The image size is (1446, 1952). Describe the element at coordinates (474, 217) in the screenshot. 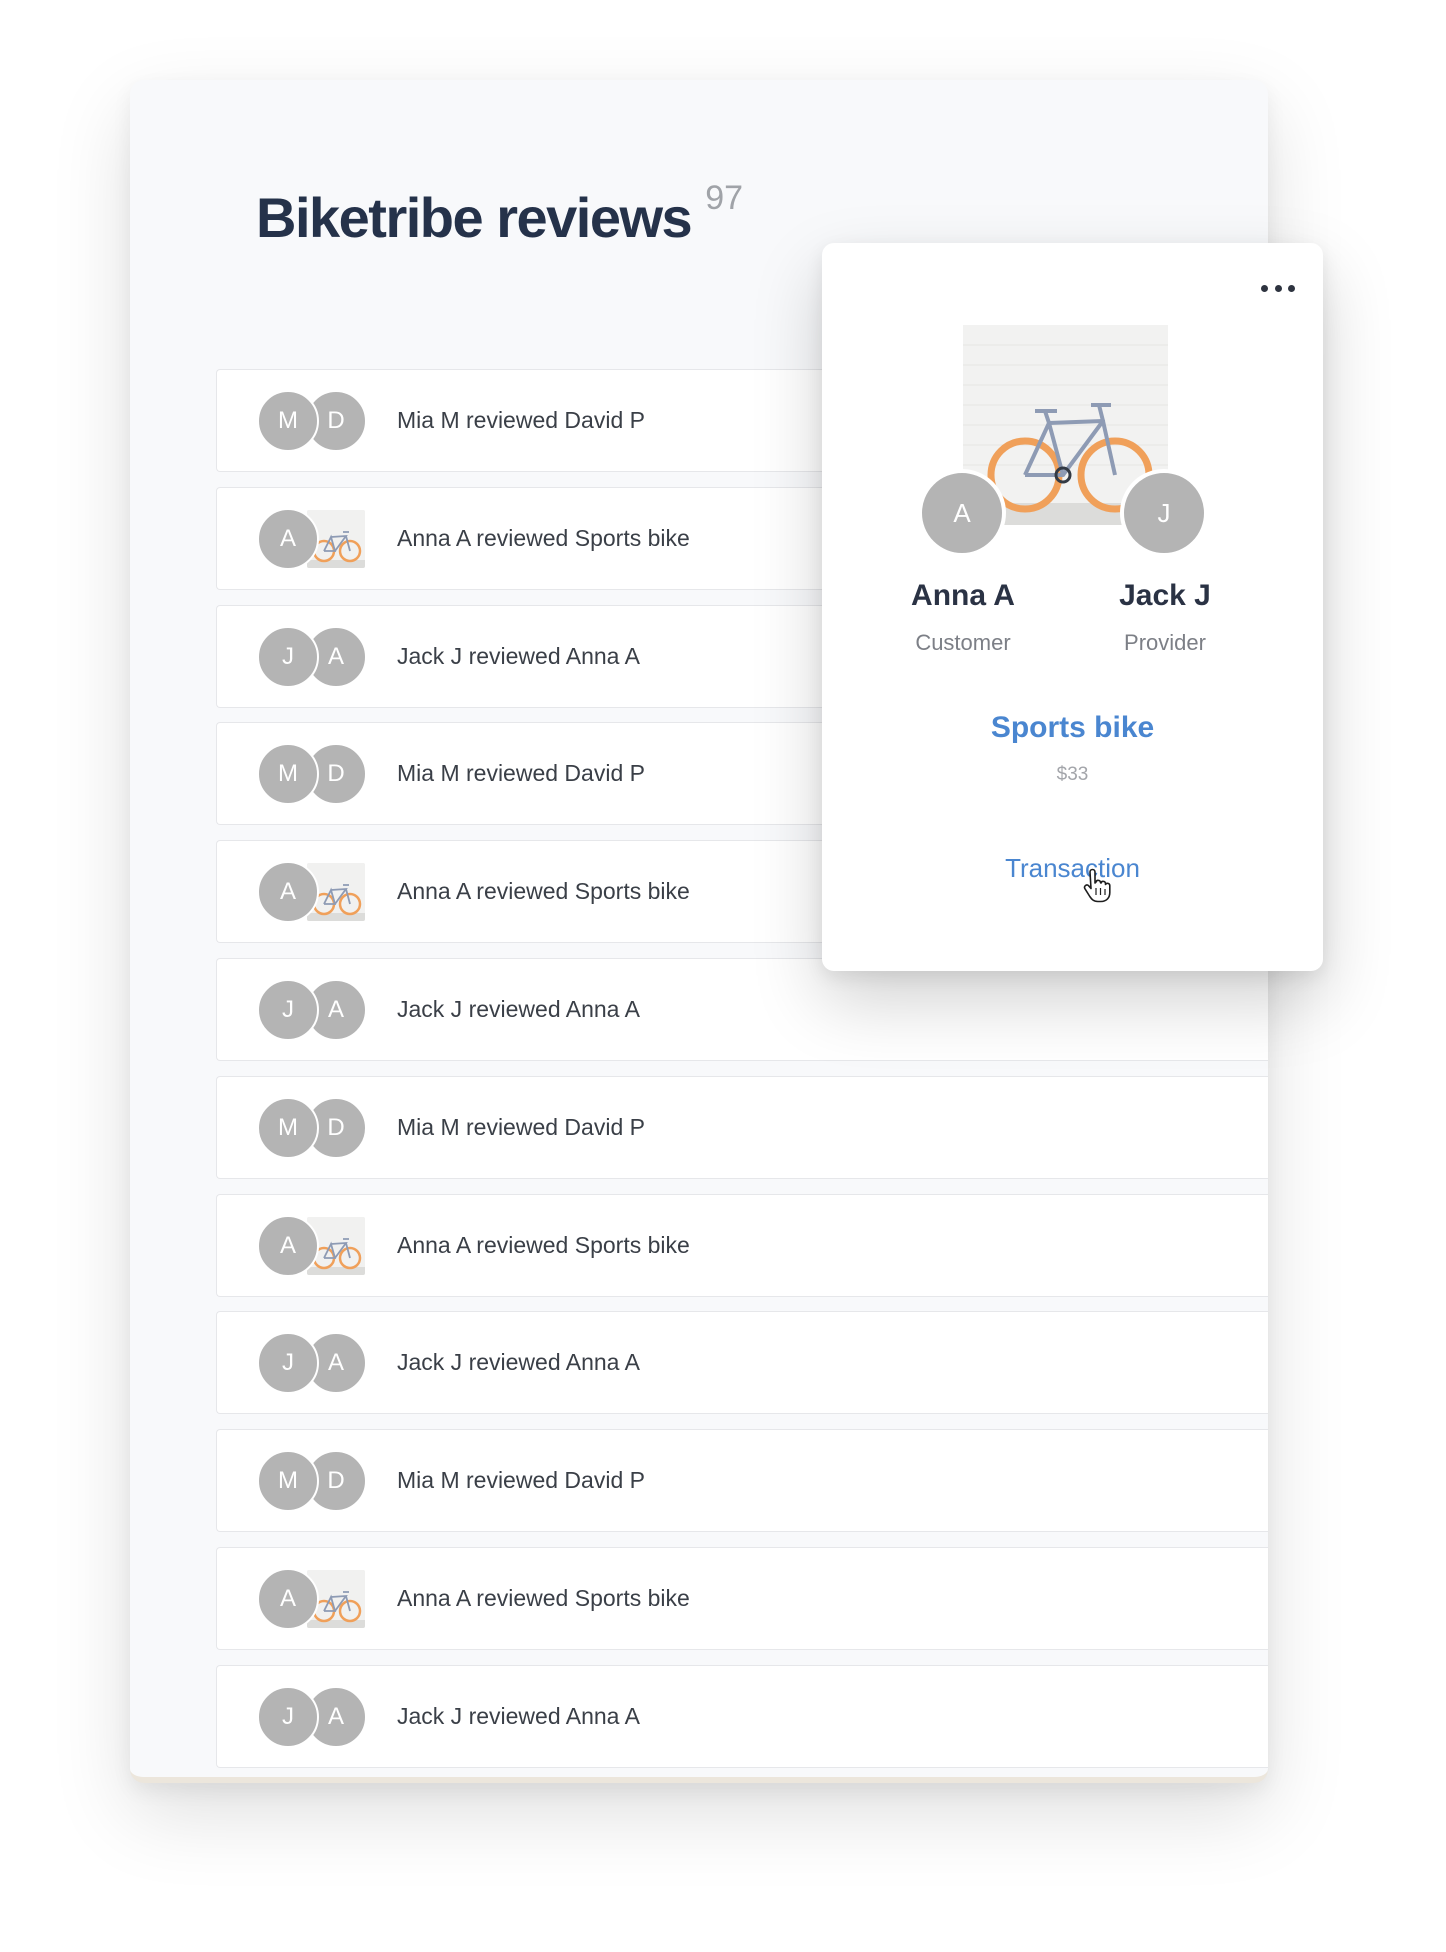

I see `page-title: Biketribe reviews` at that location.